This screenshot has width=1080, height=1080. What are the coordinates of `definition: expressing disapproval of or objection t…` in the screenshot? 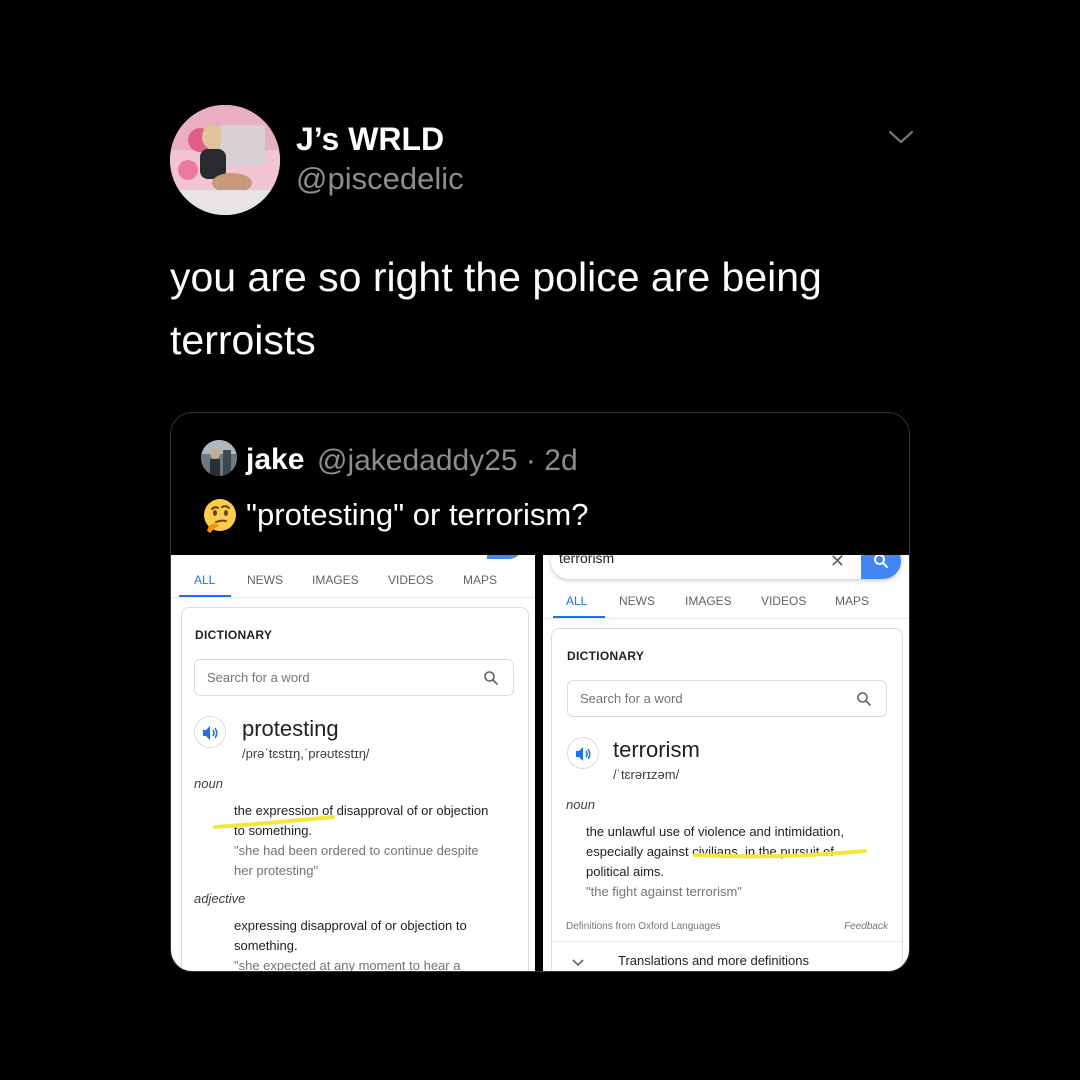 It's located at (376, 936).